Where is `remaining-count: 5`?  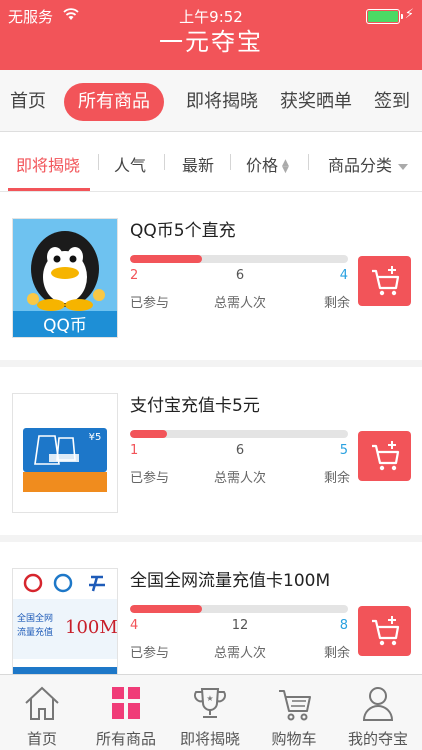
remaining-count: 5 is located at coordinates (343, 450).